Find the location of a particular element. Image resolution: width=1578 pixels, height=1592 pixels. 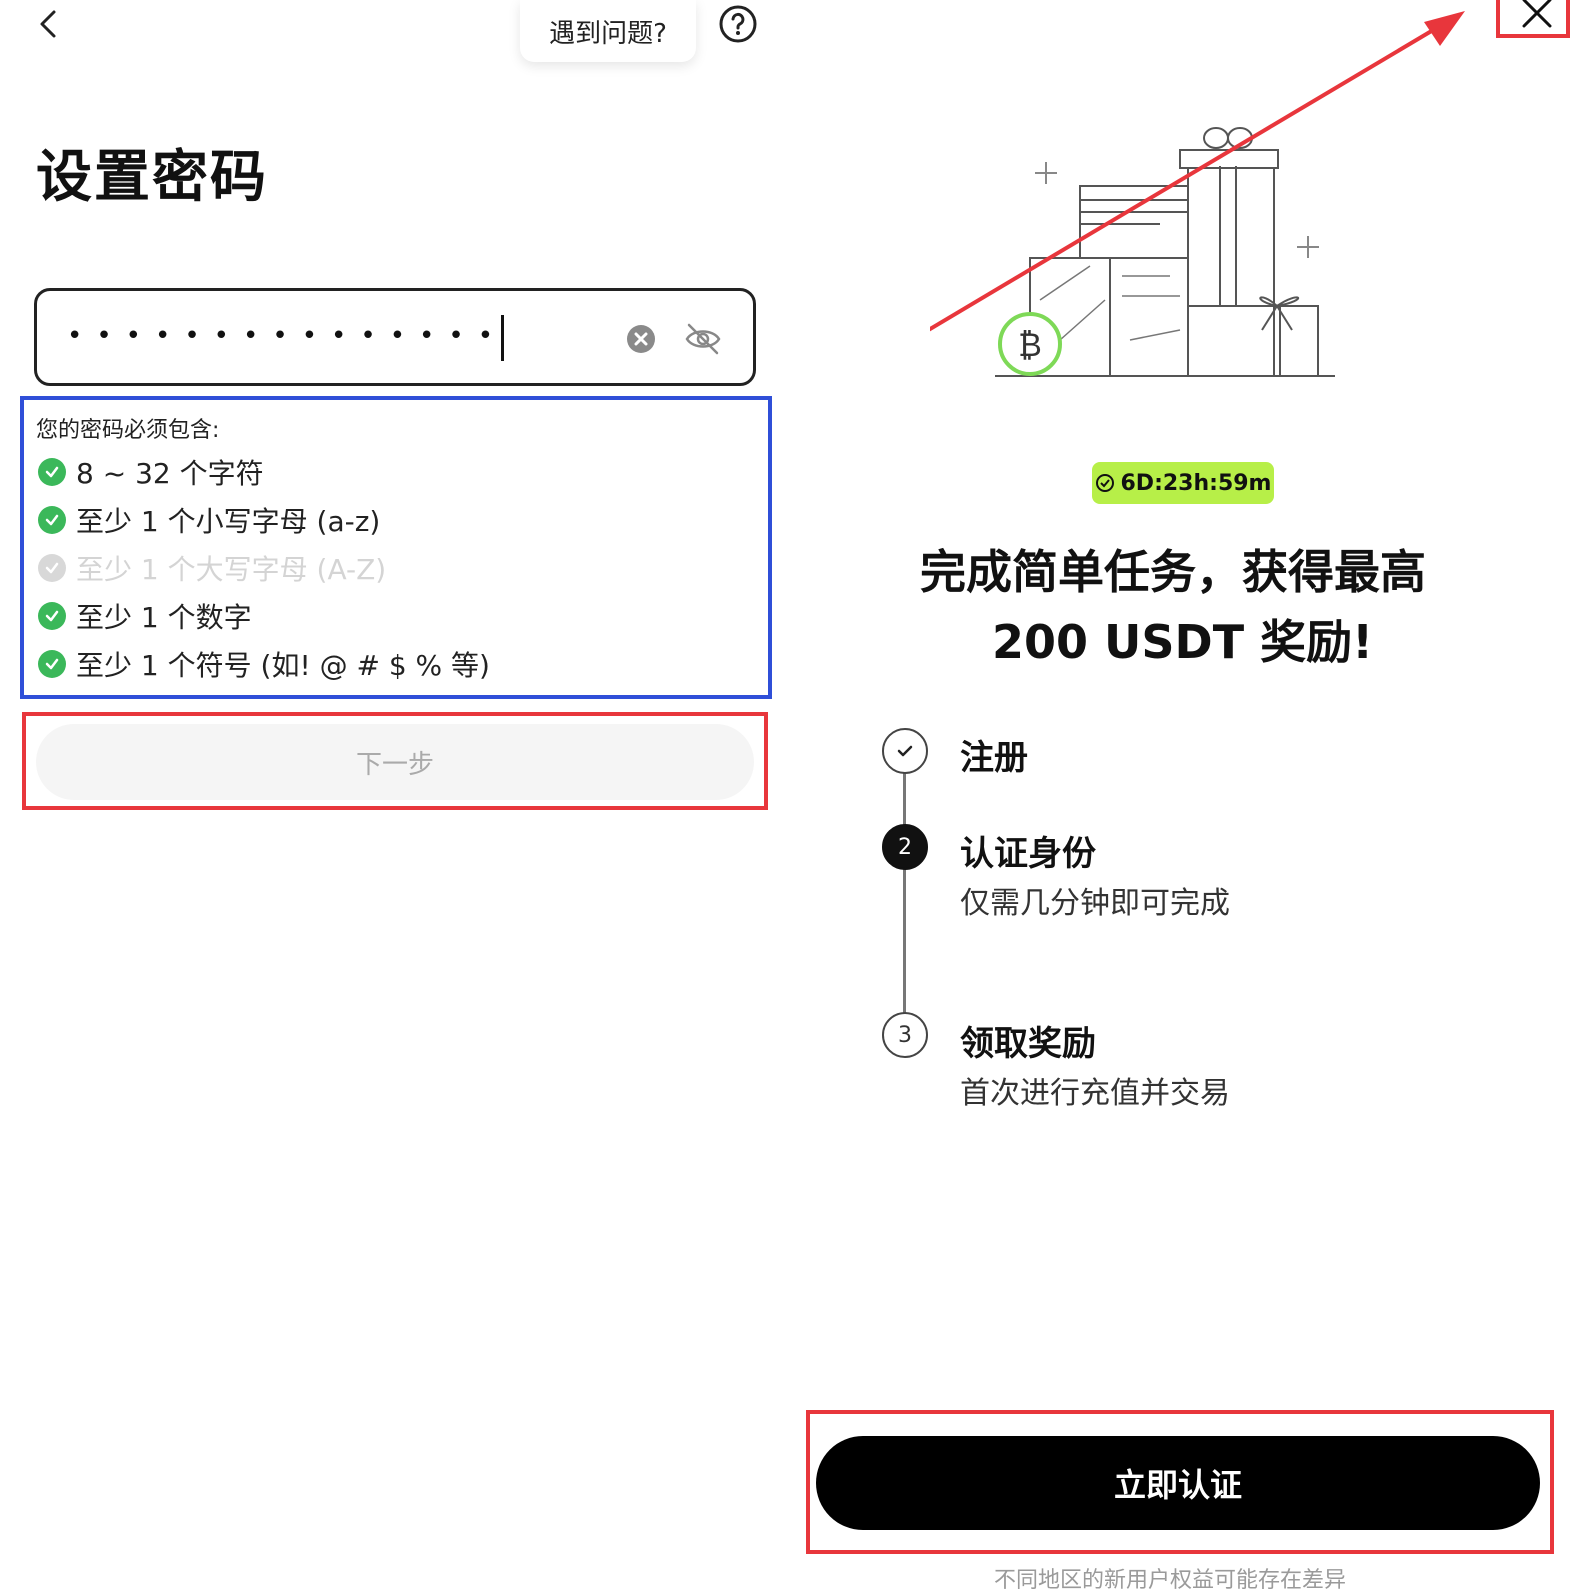

eye-off-icon is located at coordinates (703, 339).